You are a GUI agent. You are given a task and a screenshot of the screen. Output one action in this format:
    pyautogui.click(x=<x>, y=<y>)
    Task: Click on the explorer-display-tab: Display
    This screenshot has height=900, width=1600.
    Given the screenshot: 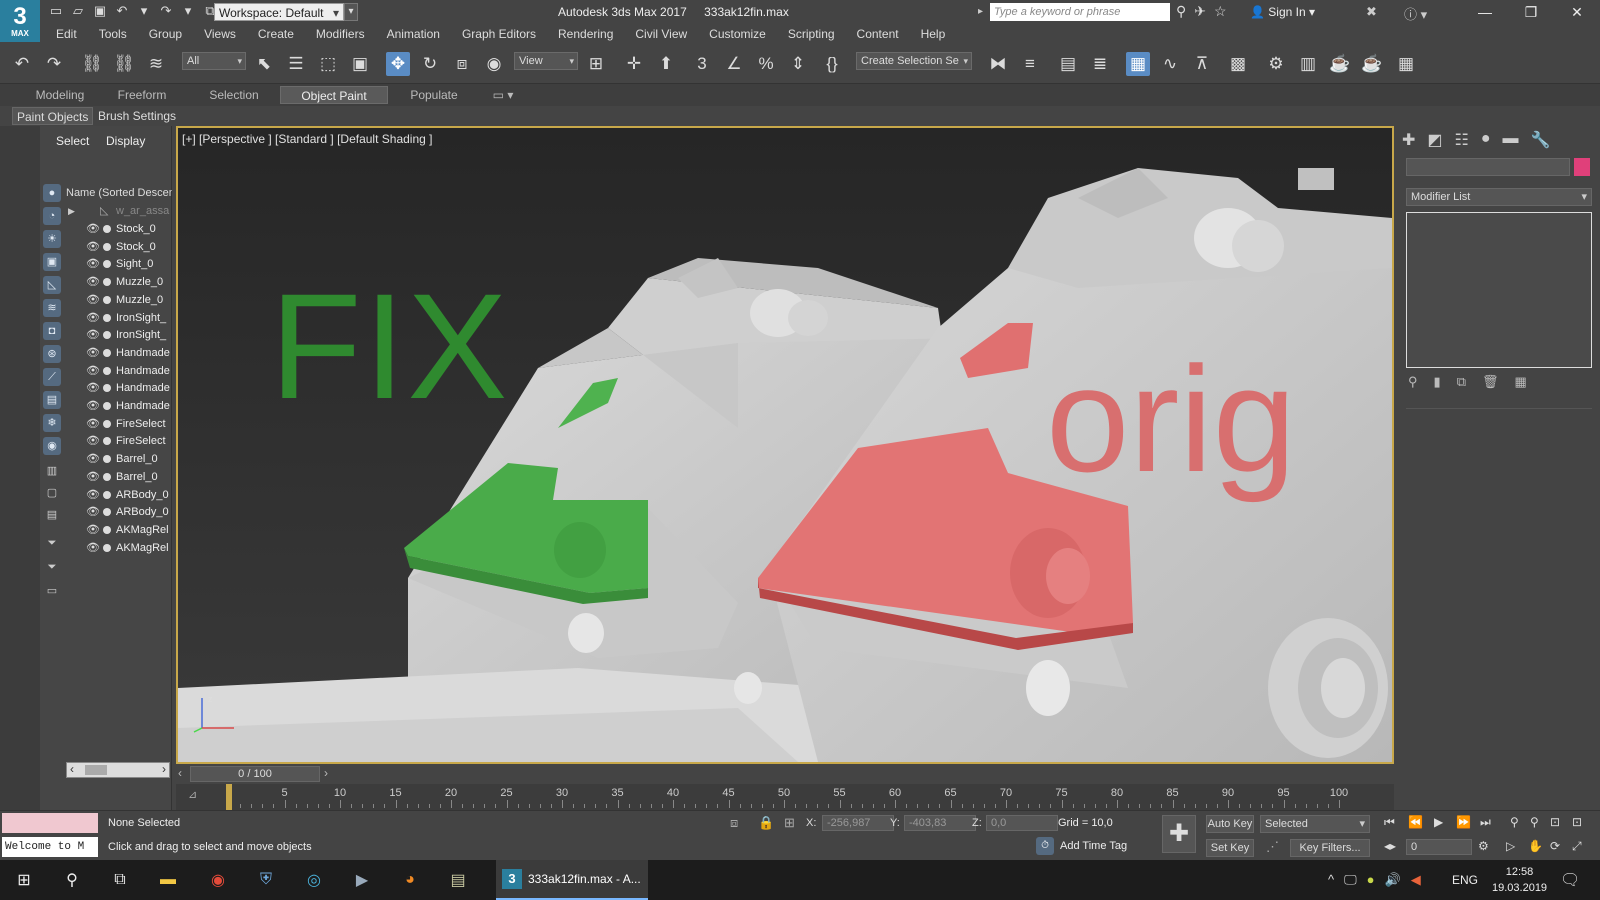 What is the action you would take?
    pyautogui.click(x=125, y=141)
    